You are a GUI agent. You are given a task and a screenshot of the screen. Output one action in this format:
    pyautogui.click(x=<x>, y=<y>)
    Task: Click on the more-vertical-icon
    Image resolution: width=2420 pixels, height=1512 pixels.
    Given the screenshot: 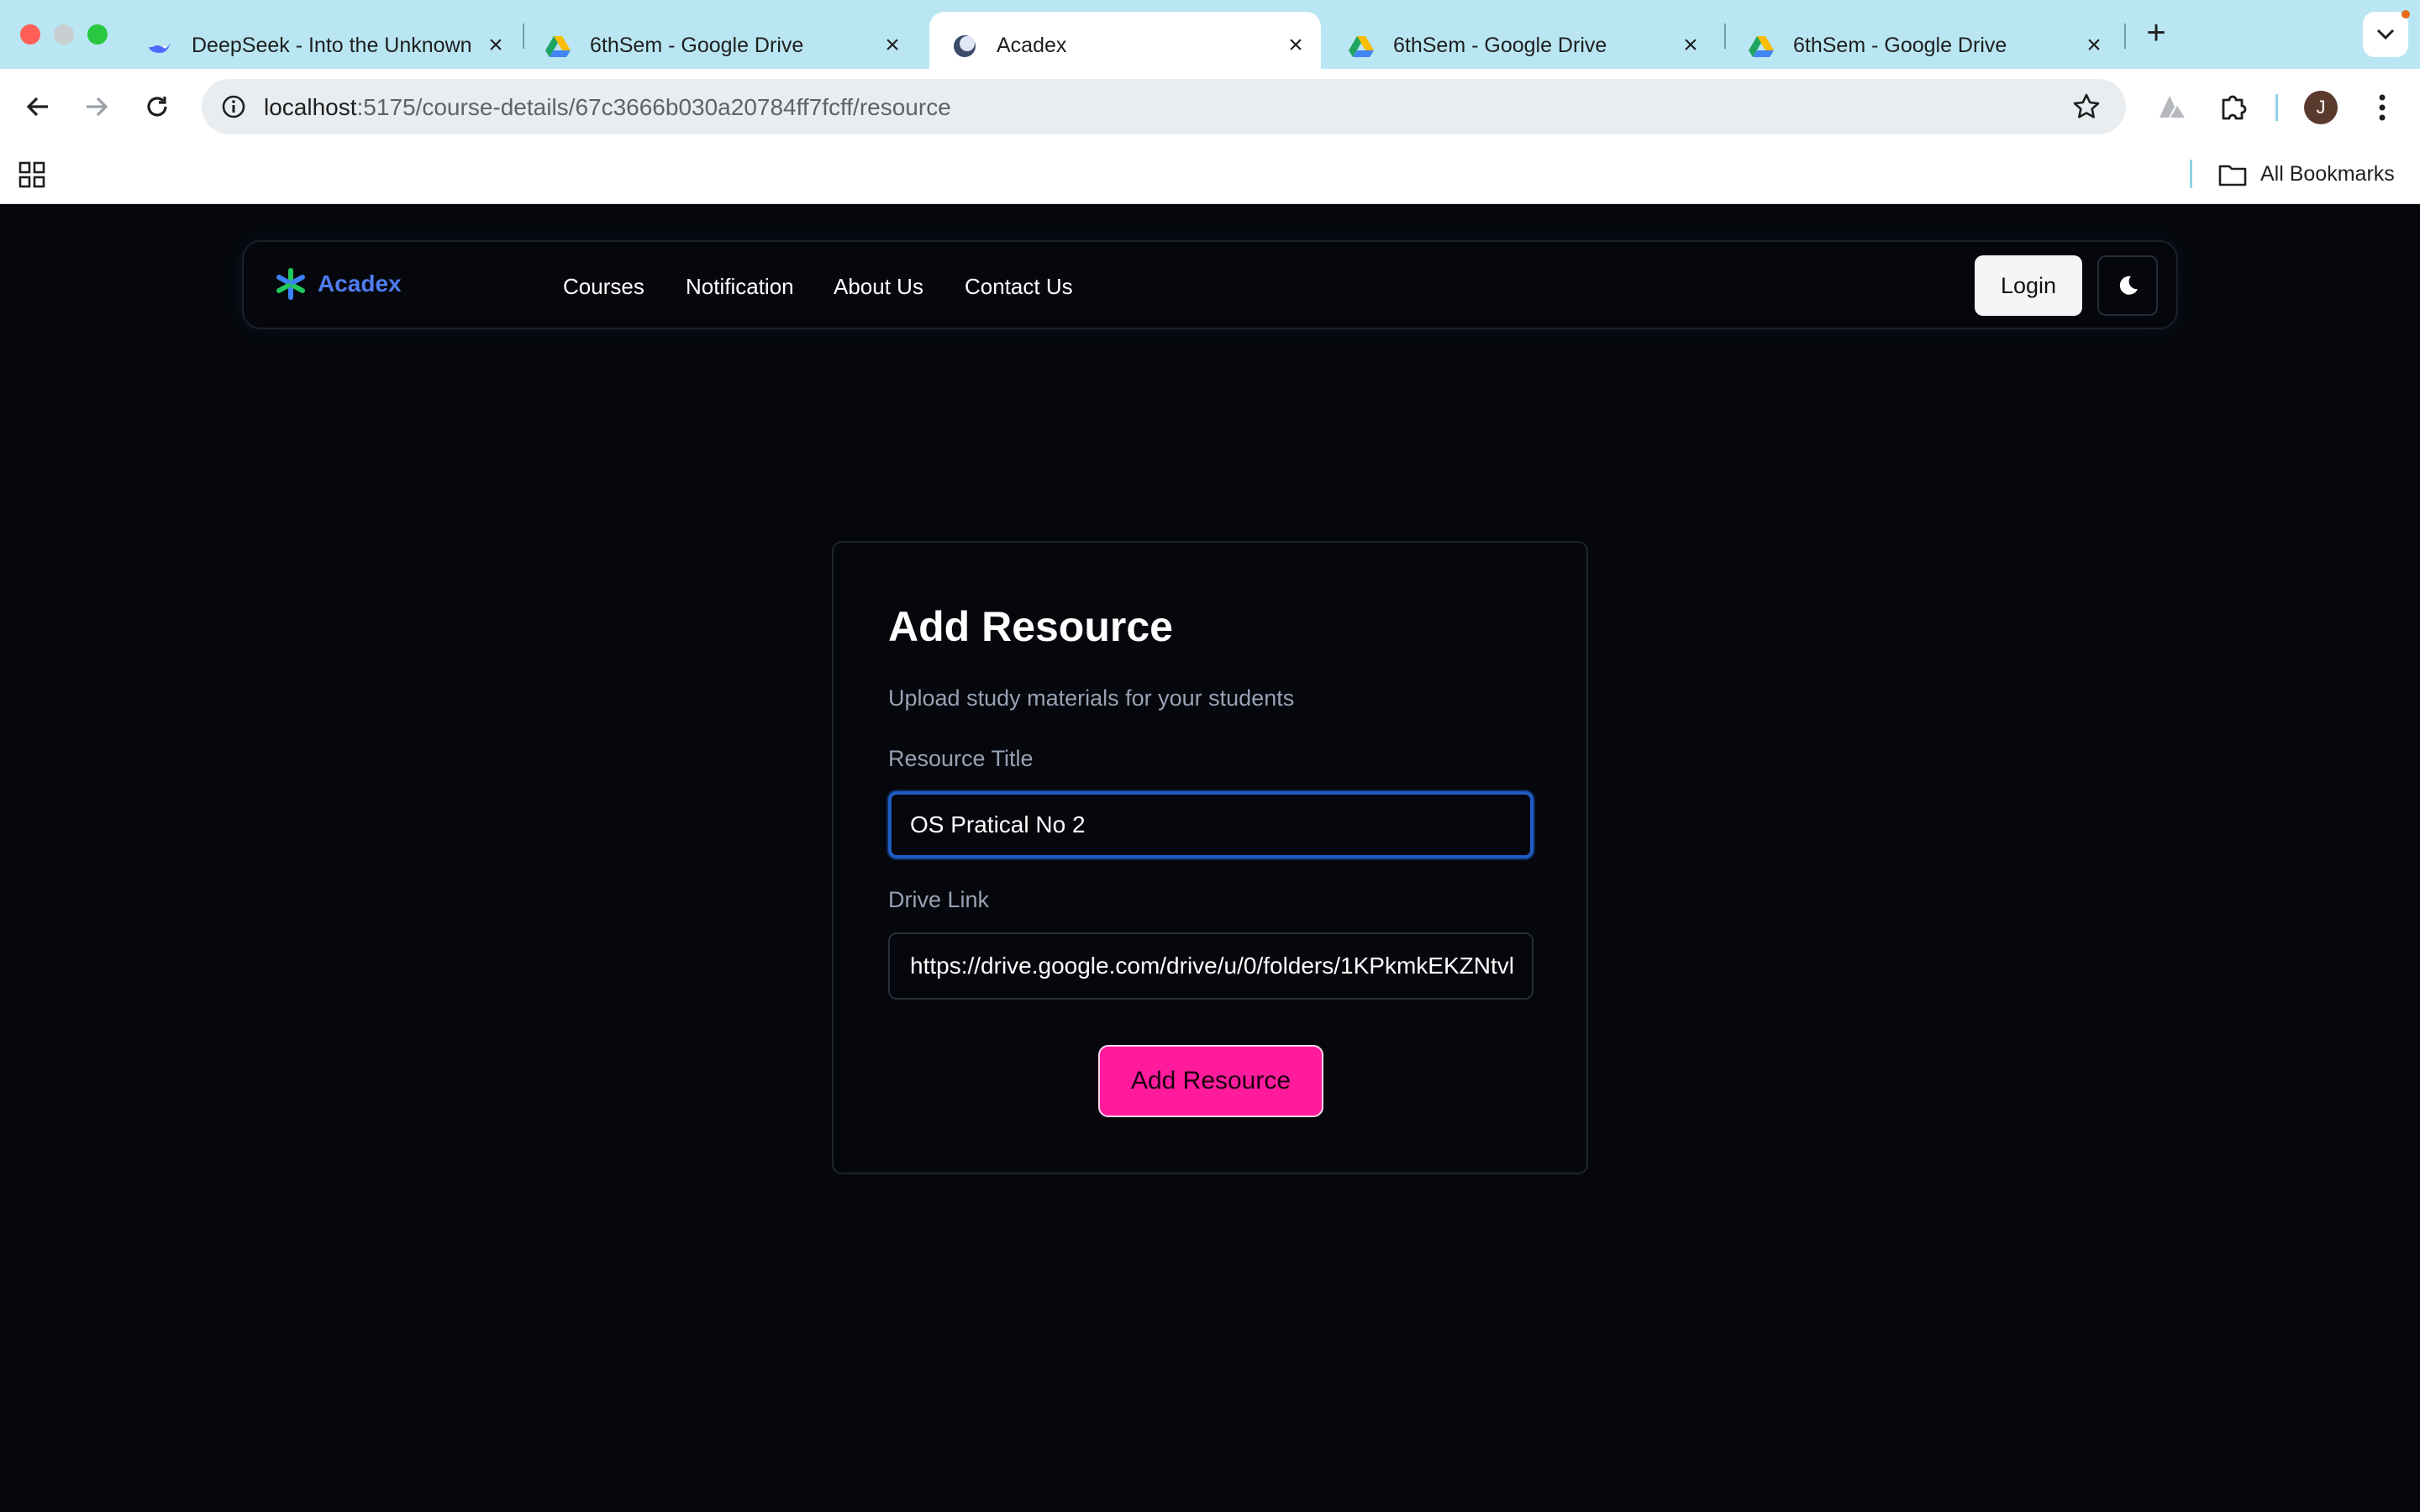 What is the action you would take?
    pyautogui.click(x=2382, y=107)
    